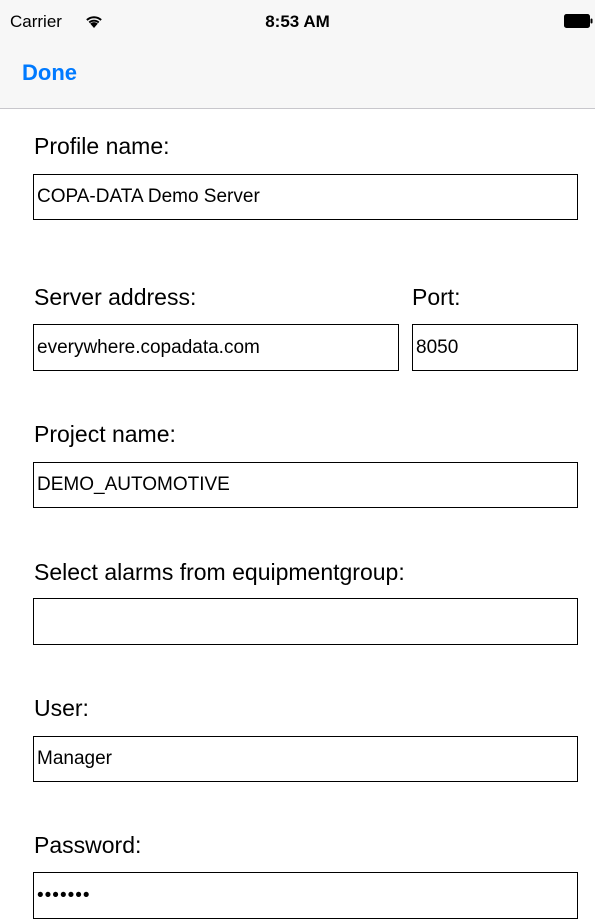 The width and height of the screenshot is (595, 919). What do you see at coordinates (436, 297) in the screenshot?
I see `port-label: Port:` at bounding box center [436, 297].